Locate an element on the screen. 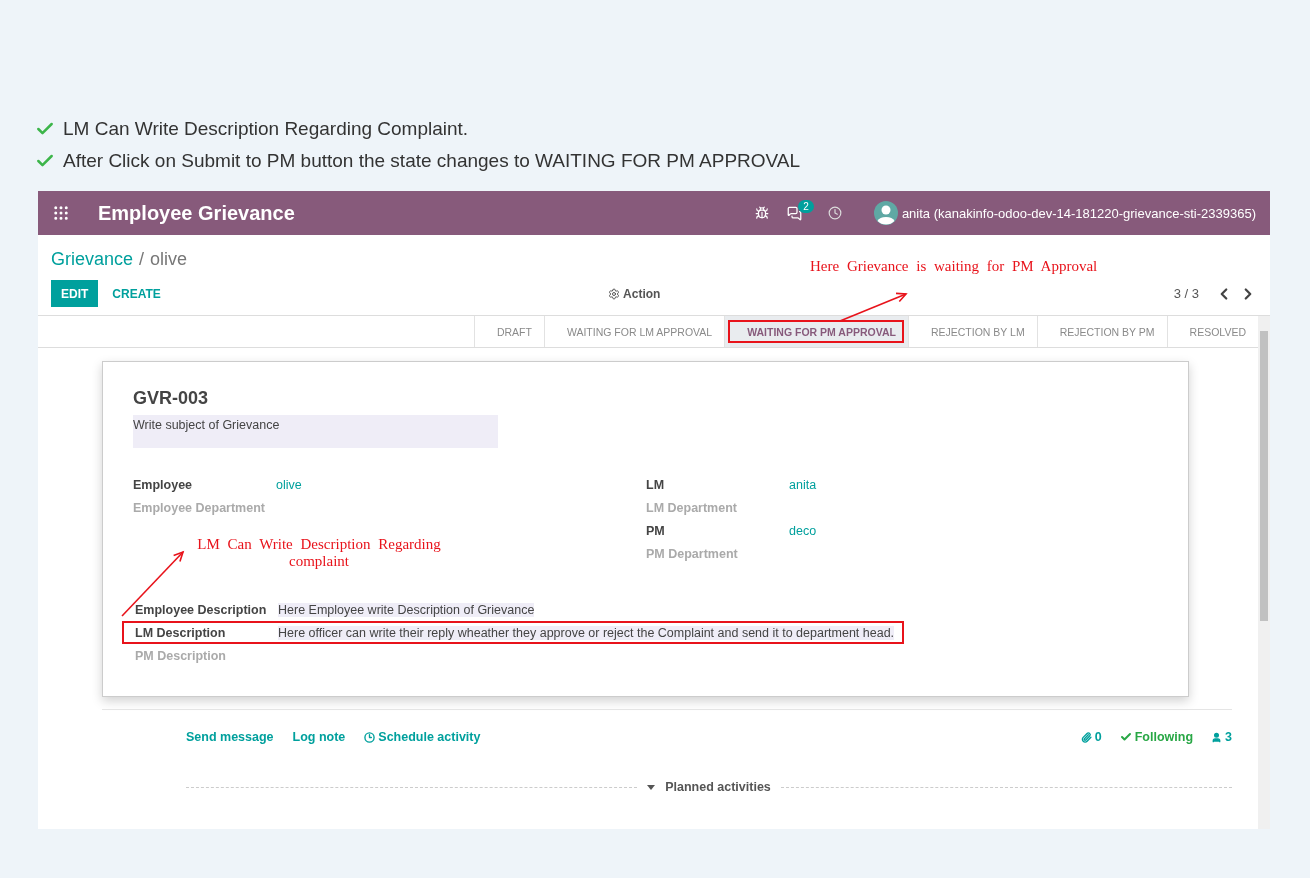  field-value-link: anita is located at coordinates (803, 485).